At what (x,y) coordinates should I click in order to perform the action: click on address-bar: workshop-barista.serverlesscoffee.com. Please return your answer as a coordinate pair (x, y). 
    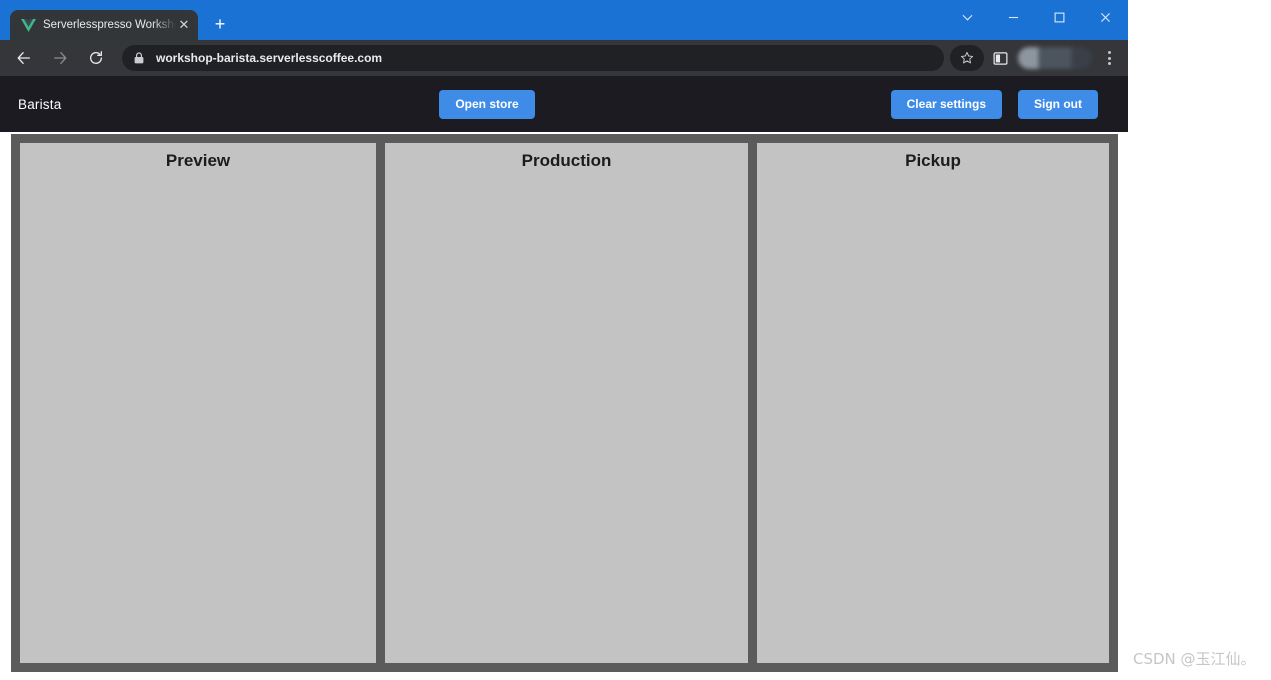
    Looking at the image, I should click on (533, 58).